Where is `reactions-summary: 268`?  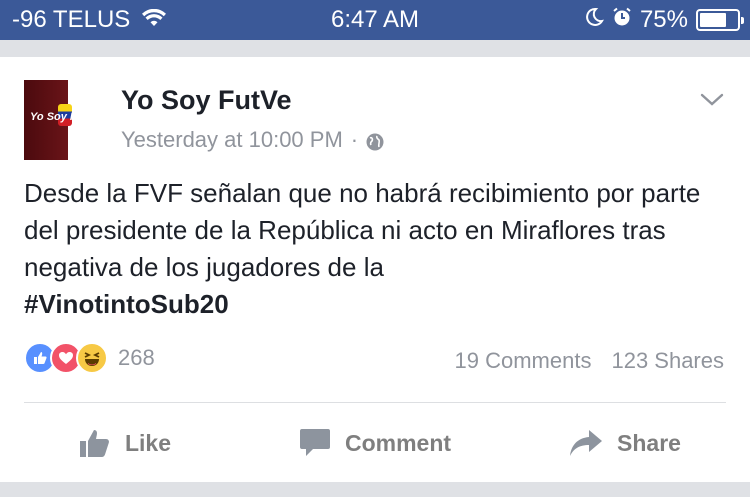 reactions-summary: 268 is located at coordinates (89, 358).